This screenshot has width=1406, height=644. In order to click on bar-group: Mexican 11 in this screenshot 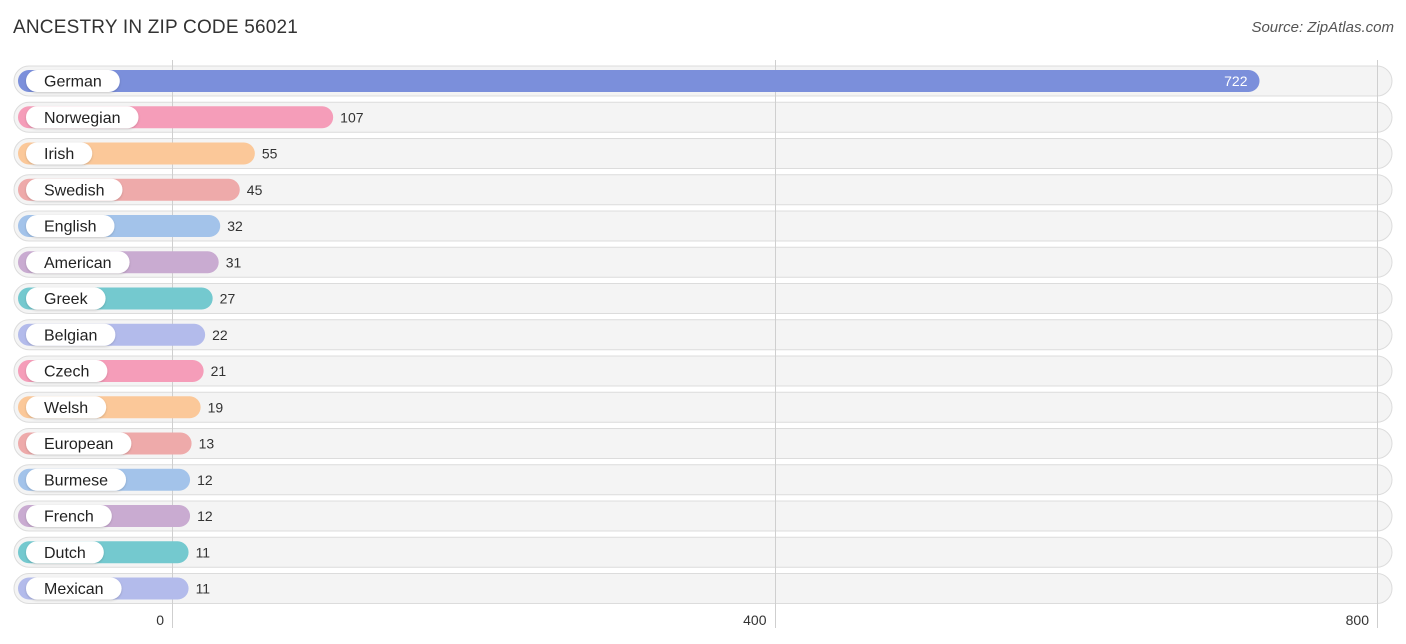, I will do `click(114, 588)`.